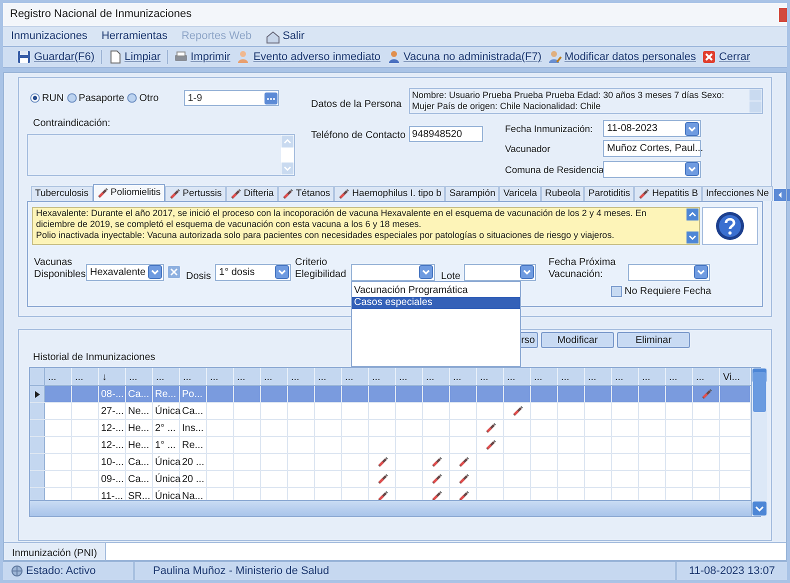  I want to click on menu-item: Herramientas, so click(134, 36).